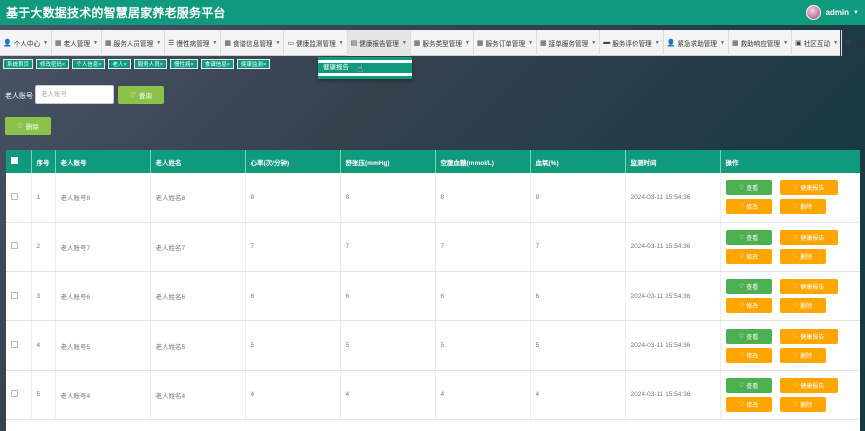 The height and width of the screenshot is (431, 865). I want to click on top-header: 基于大数据技术的智慧居家养老服务平台 admin ▼, so click(432, 12).